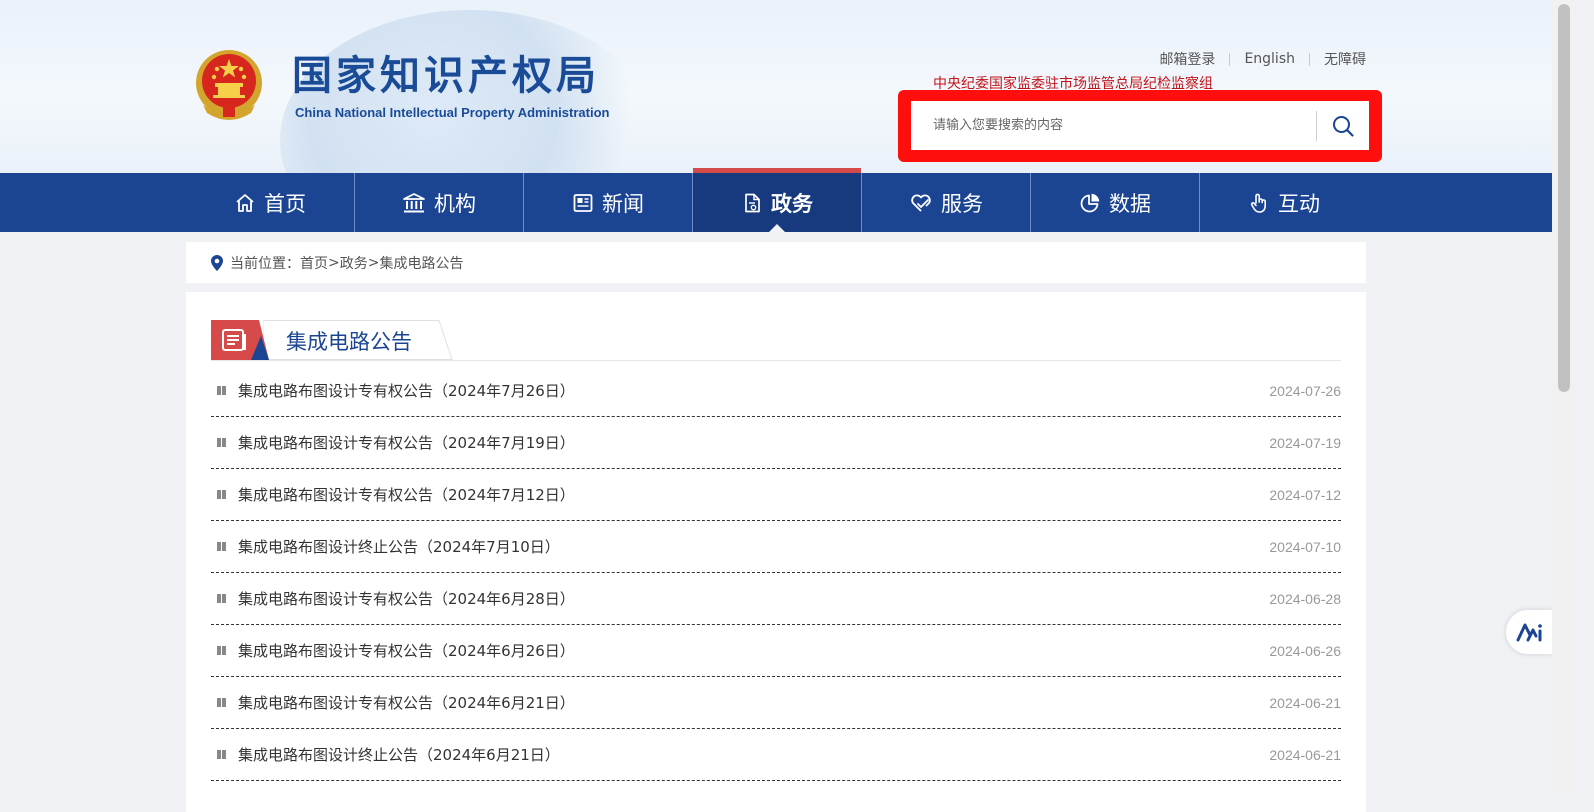  I want to click on list-item: 集成电路布图设计专有权公告（2024年7月12日） 2024-07-12, so click(776, 495).